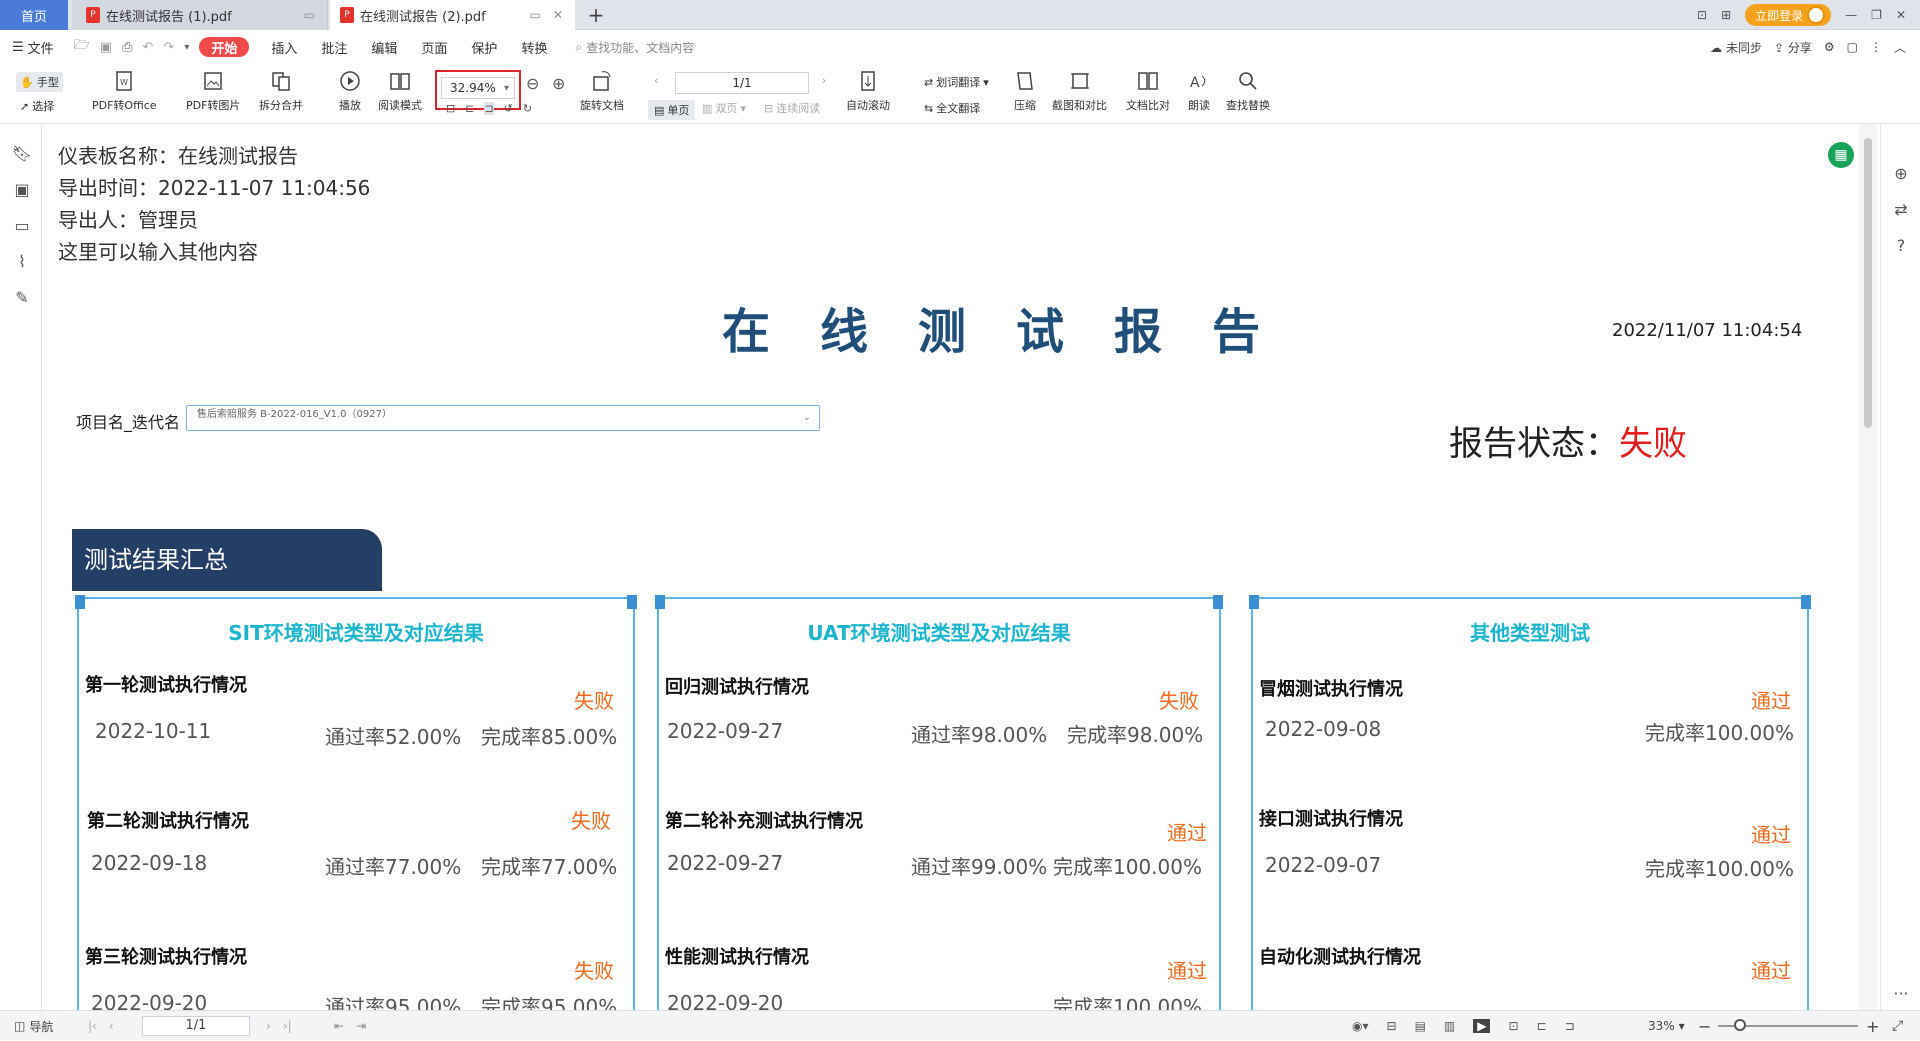 The width and height of the screenshot is (1920, 1041). Describe the element at coordinates (39, 82) in the screenshot. I see `hand-tool-button: ✋ 手型` at that location.